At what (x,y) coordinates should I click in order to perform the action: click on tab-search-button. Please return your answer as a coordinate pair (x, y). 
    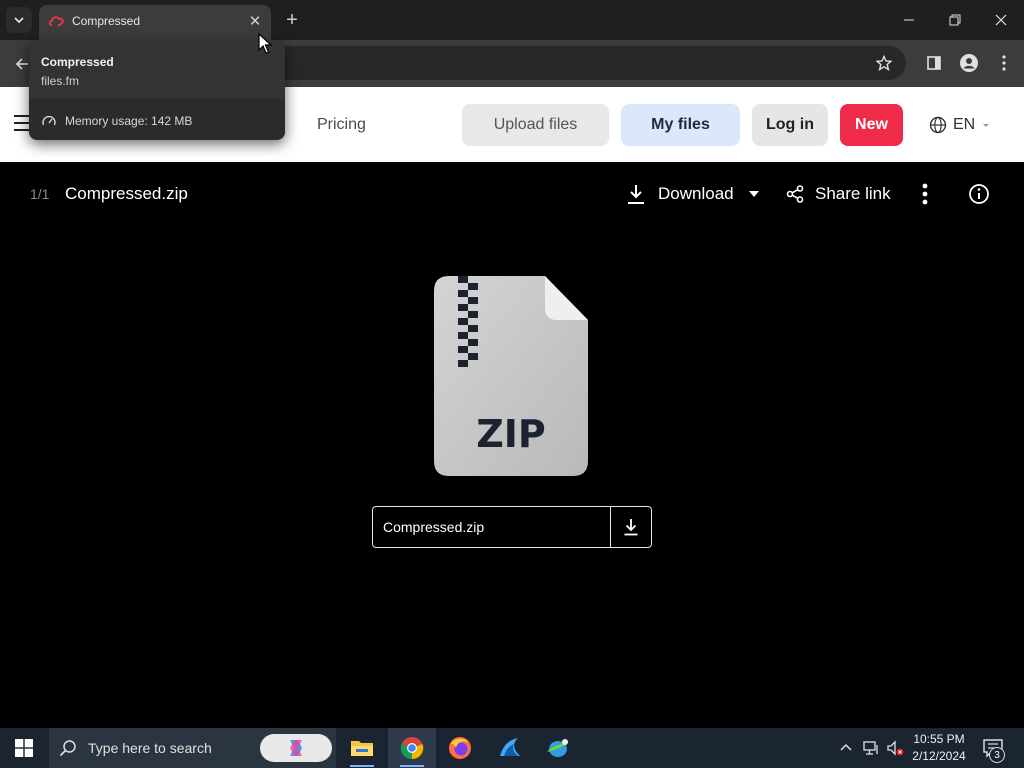
    Looking at the image, I should click on (19, 20).